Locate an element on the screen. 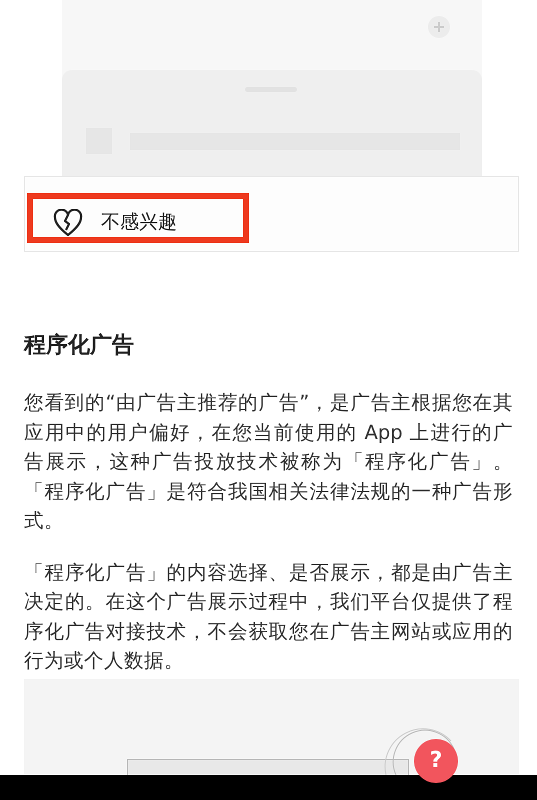 This screenshot has width=537, height=800. section-title: 程序化广告 is located at coordinates (79, 346).